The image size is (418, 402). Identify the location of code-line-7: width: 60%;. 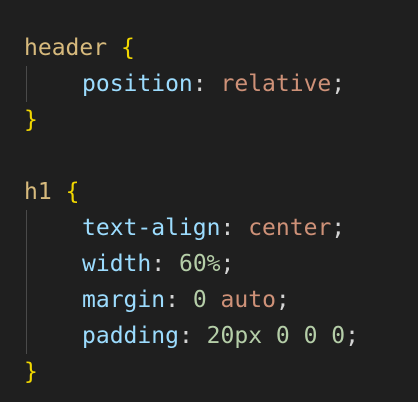
(158, 264).